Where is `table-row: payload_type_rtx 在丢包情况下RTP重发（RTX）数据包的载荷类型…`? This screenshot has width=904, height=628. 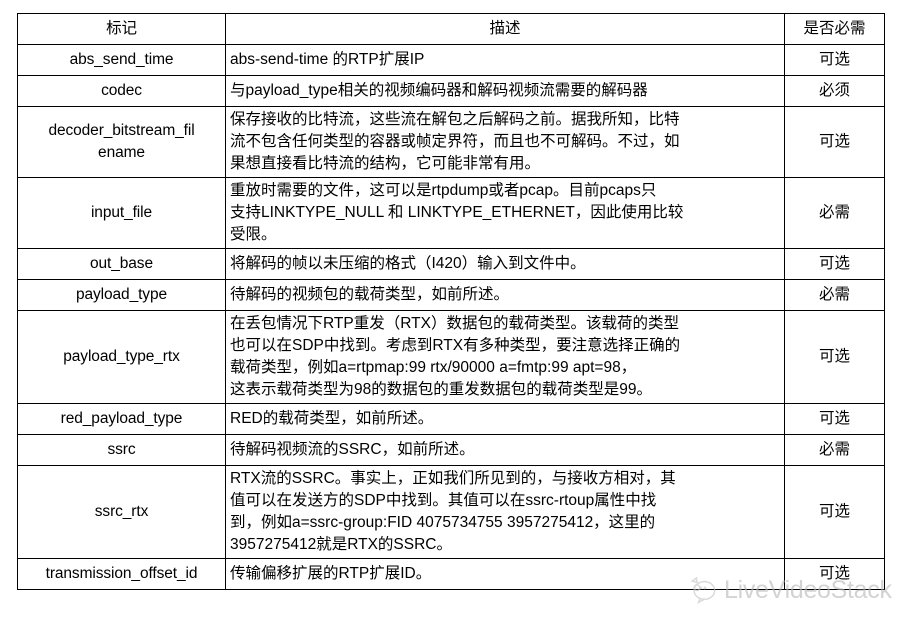
table-row: payload_type_rtx 在丢包情况下RTP重发（RTX）数据包的载荷类型… is located at coordinates (451, 357).